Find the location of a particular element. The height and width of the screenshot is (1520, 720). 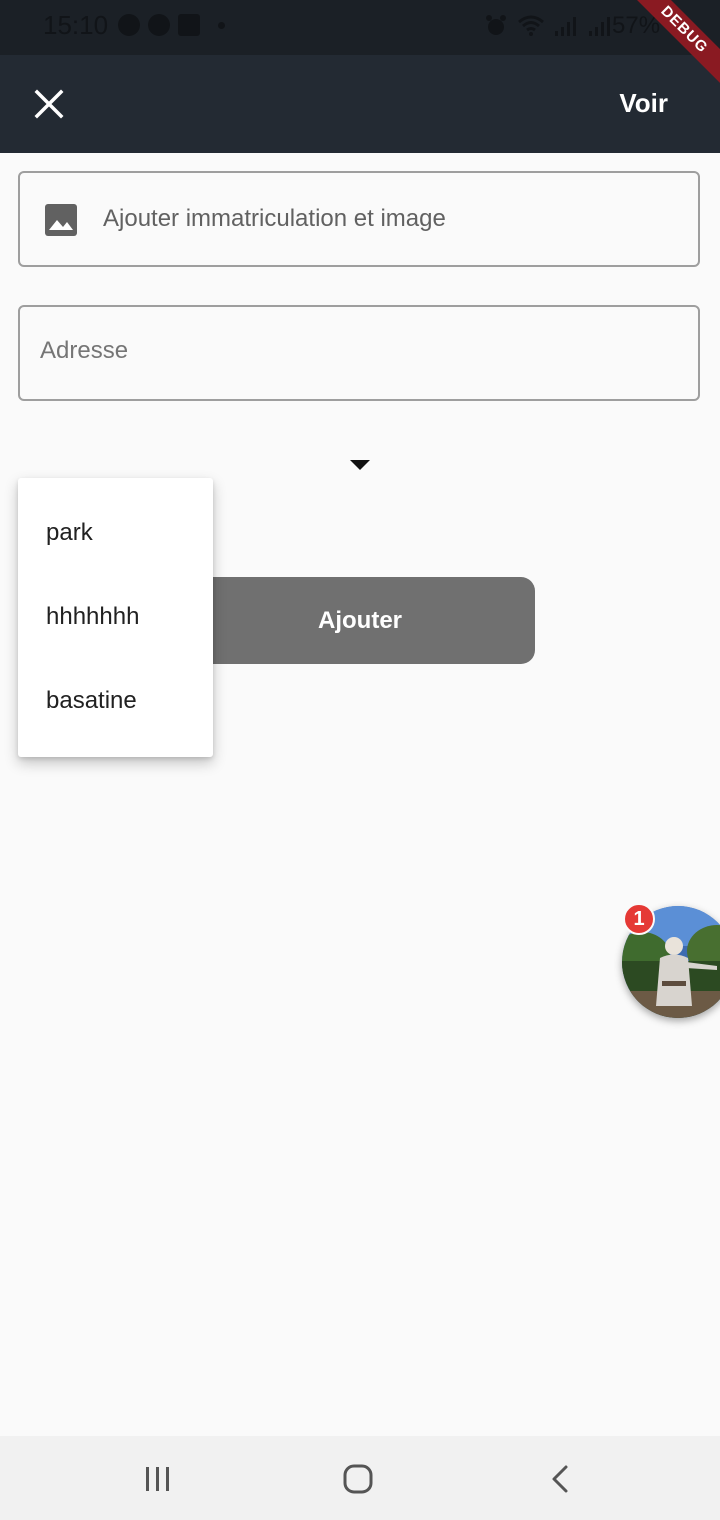

dropdown-option-park: park is located at coordinates (115, 533).